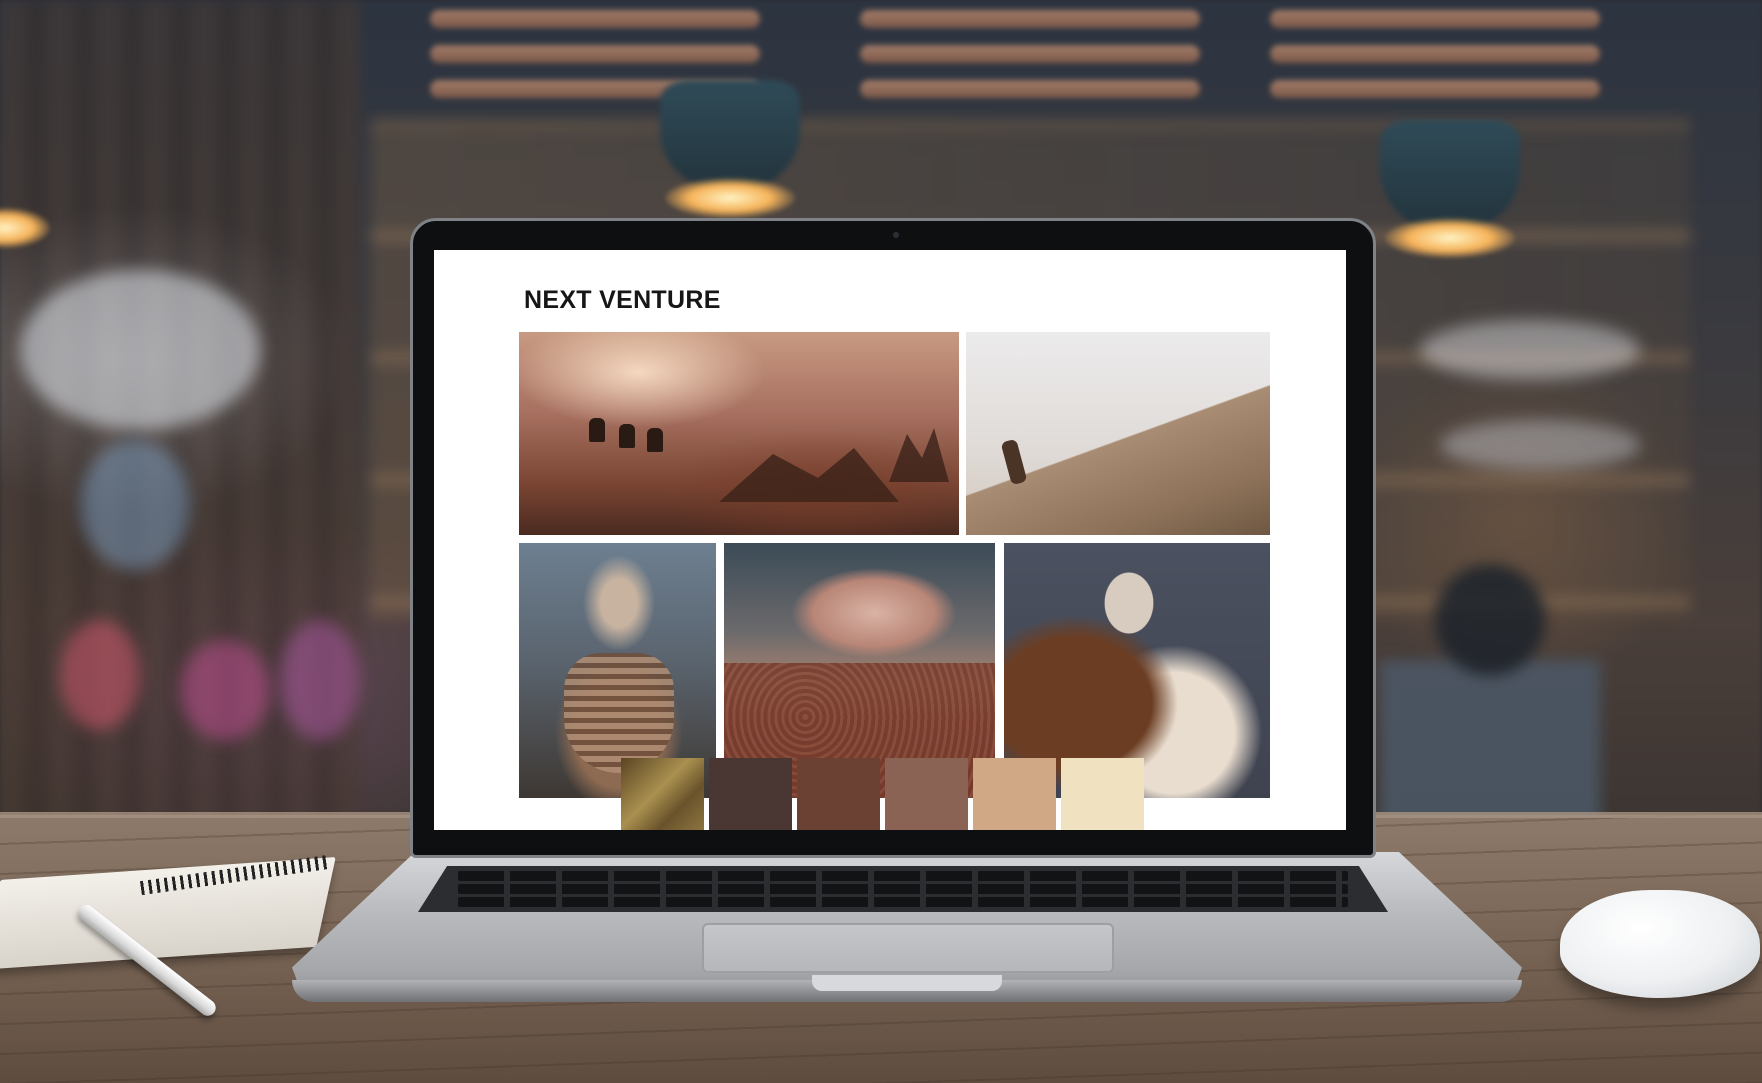 The height and width of the screenshot is (1083, 1762). What do you see at coordinates (896, 235) in the screenshot?
I see `webcam-icon` at bounding box center [896, 235].